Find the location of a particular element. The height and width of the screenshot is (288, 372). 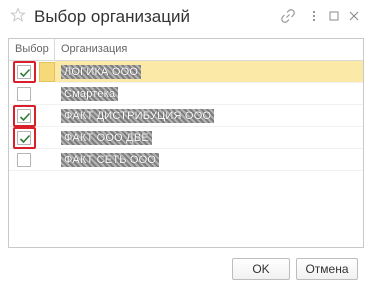

table-row: Смартека is located at coordinates (186, 94).